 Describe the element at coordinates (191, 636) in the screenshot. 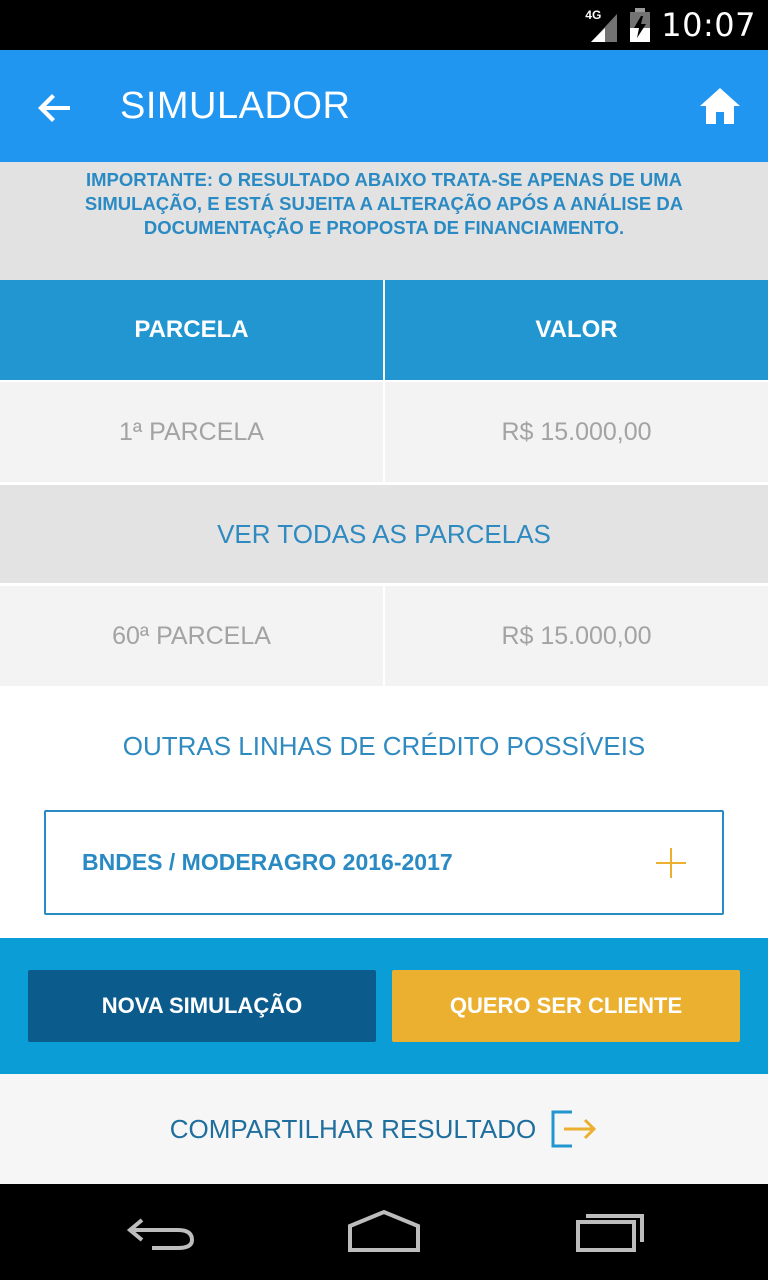

I see `installment-label: 60ª PARCELA` at that location.